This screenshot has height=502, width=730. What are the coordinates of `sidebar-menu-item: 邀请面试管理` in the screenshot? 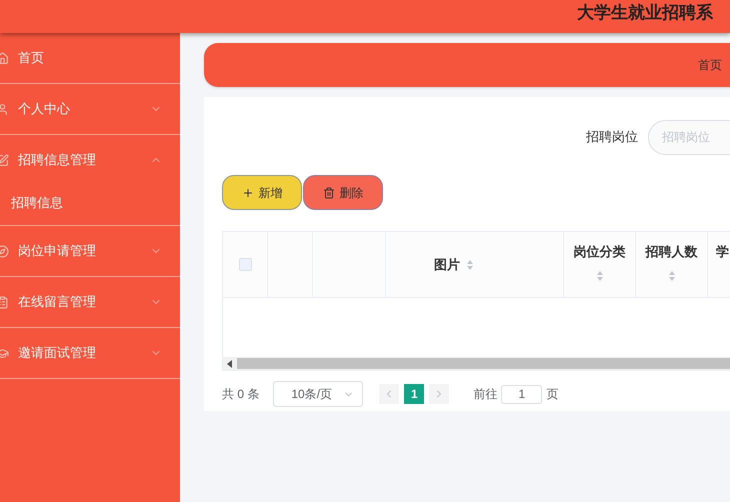 It's located at (90, 353).